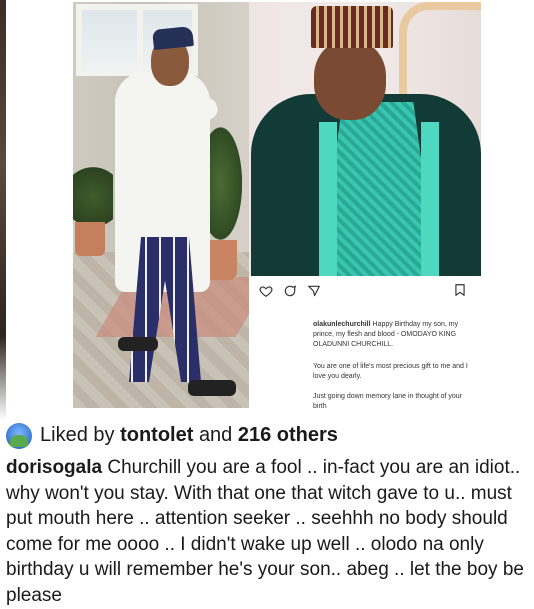 Image resolution: width=534 pixels, height=609 pixels. I want to click on plant-left, so click(93, 189).